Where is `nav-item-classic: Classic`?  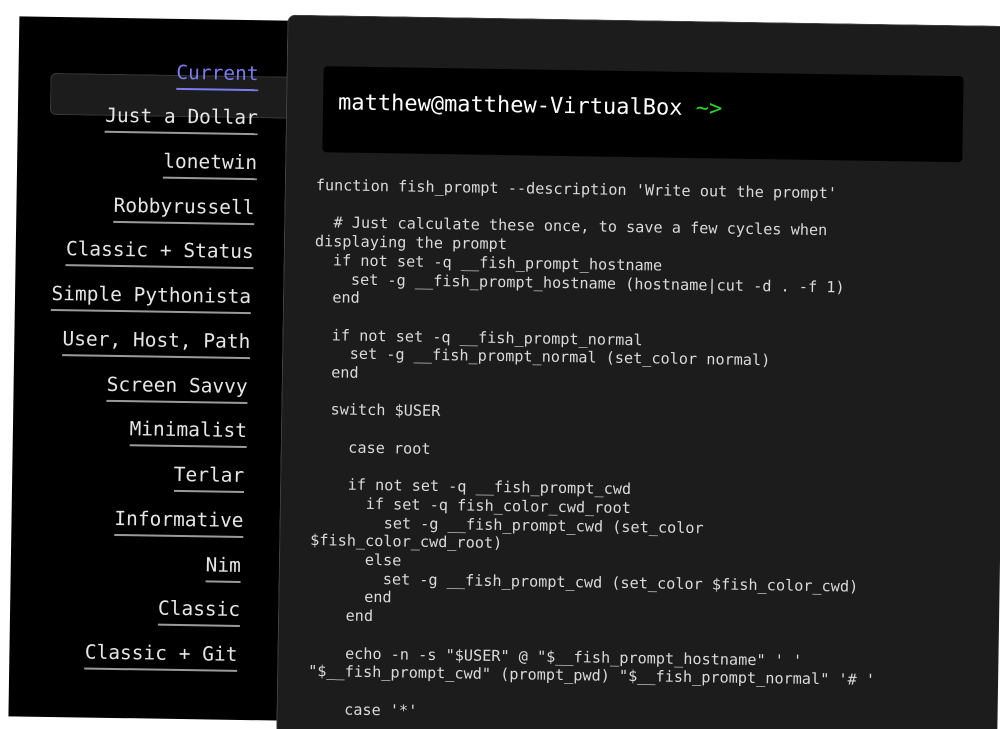 nav-item-classic: Classic is located at coordinates (199, 611).